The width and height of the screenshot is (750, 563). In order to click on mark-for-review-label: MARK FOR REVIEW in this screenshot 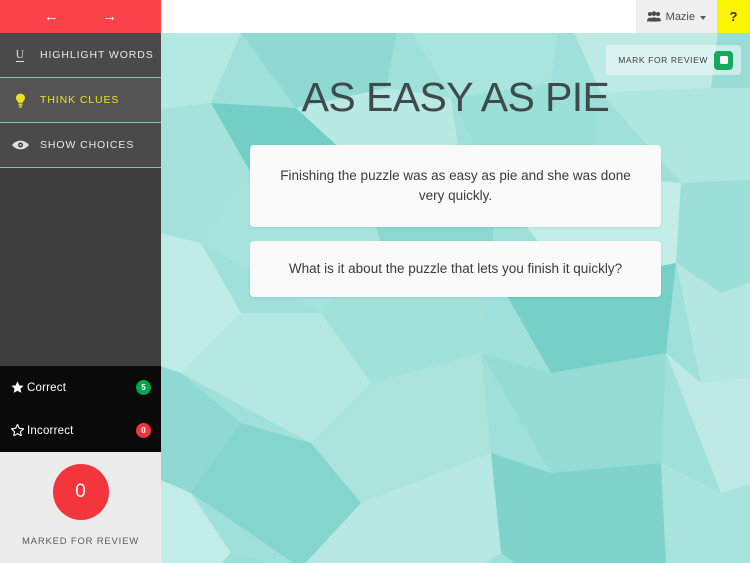, I will do `click(663, 60)`.